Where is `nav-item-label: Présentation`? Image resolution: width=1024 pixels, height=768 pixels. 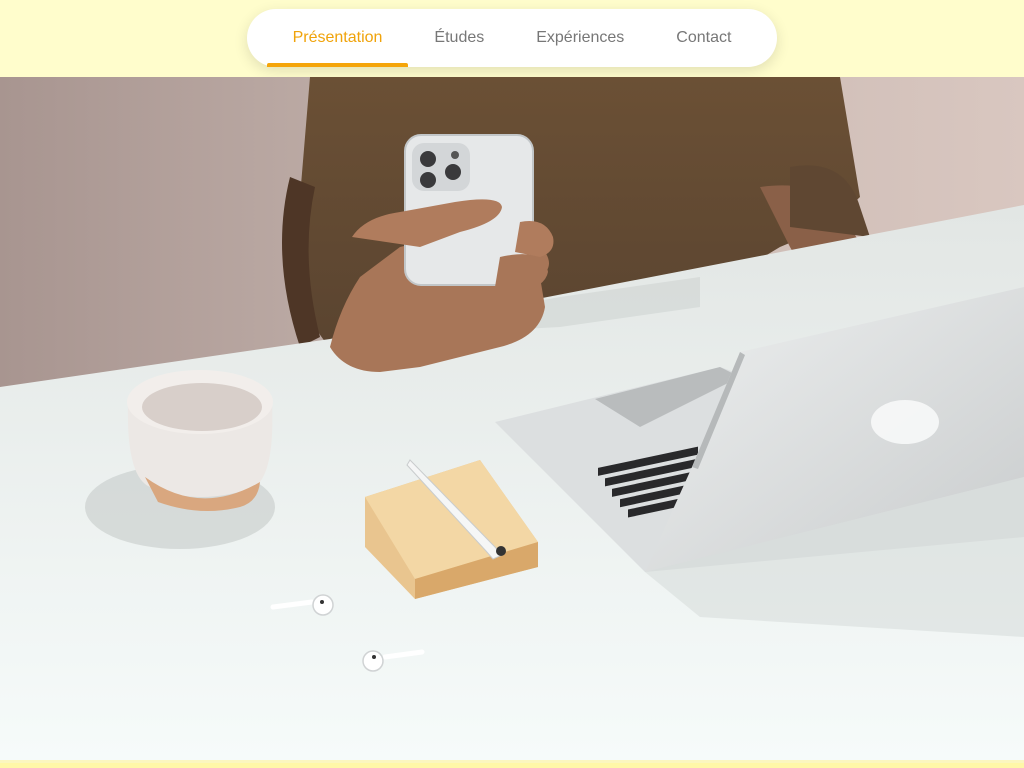 nav-item-label: Présentation is located at coordinates (337, 37).